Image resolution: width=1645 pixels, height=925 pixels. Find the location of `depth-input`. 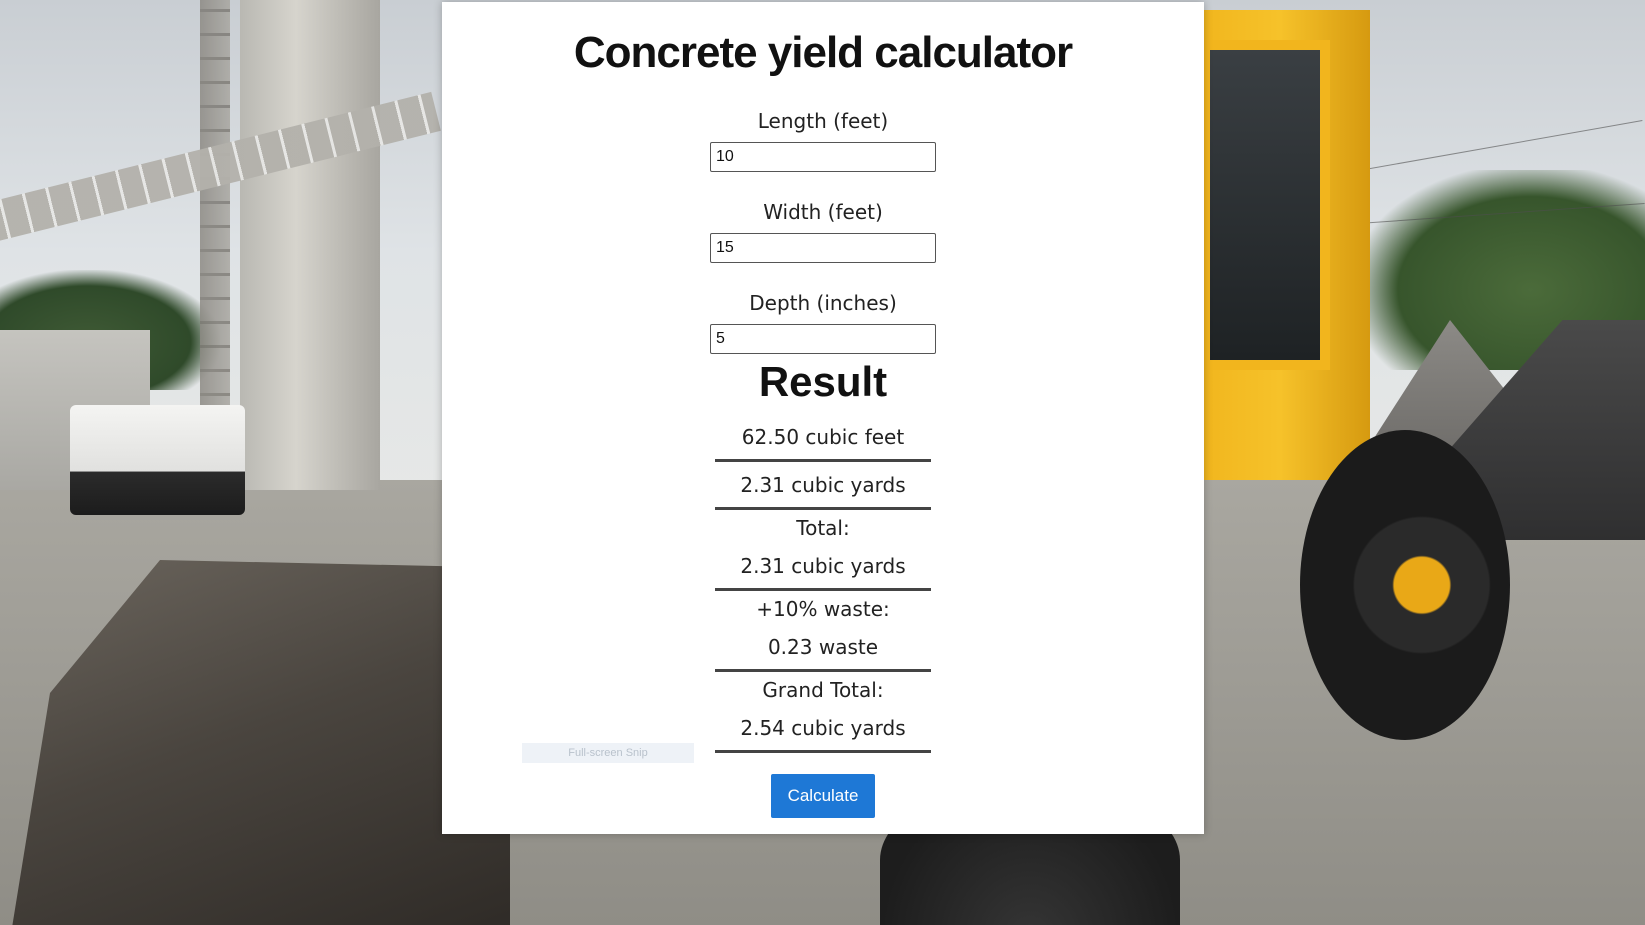

depth-input is located at coordinates (823, 339).